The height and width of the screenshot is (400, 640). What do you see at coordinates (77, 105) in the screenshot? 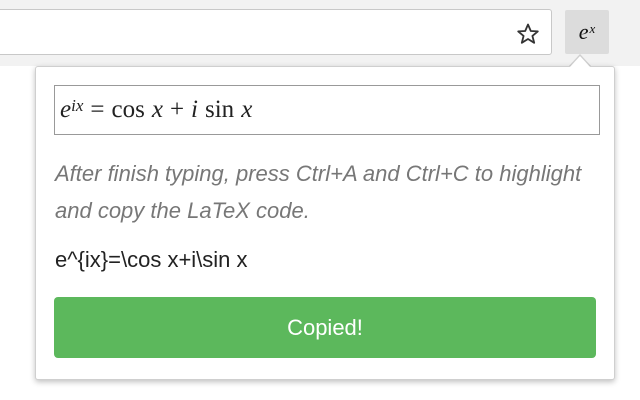
I see `math-exponent: ix` at bounding box center [77, 105].